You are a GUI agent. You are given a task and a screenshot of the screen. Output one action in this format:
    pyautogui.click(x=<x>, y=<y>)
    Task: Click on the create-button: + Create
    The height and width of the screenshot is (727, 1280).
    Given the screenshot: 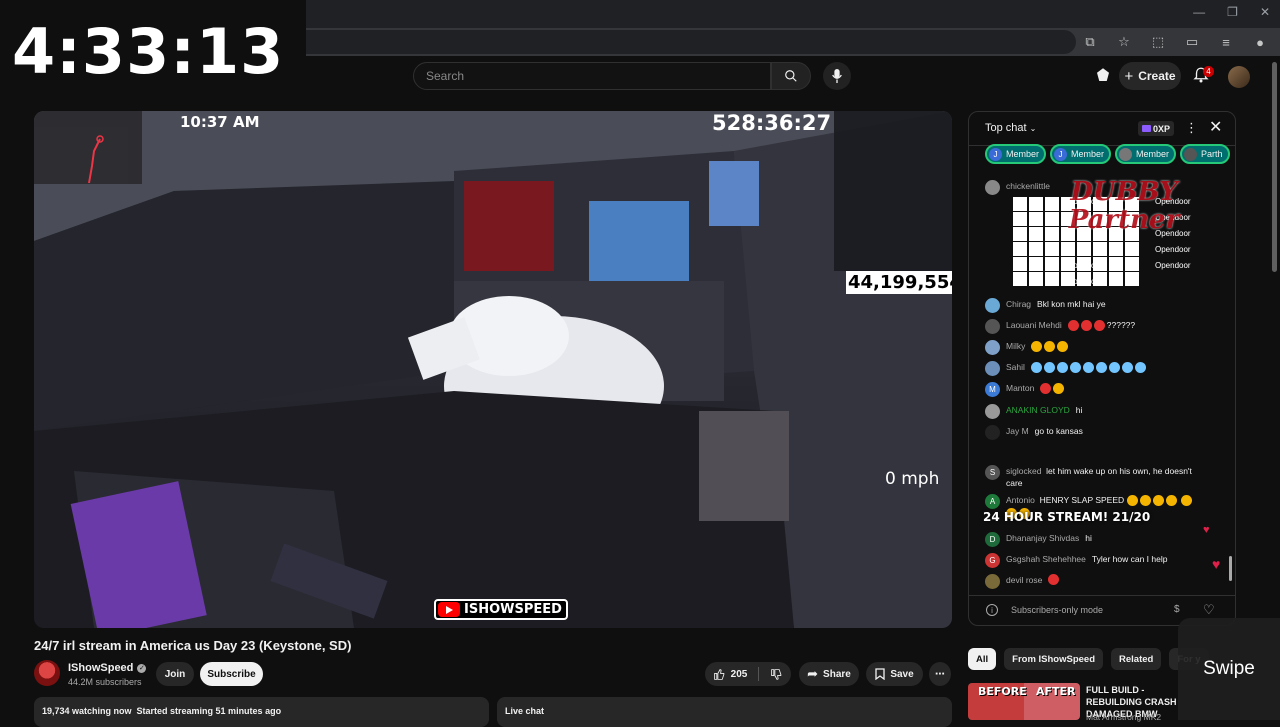 What is the action you would take?
    pyautogui.click(x=1150, y=76)
    